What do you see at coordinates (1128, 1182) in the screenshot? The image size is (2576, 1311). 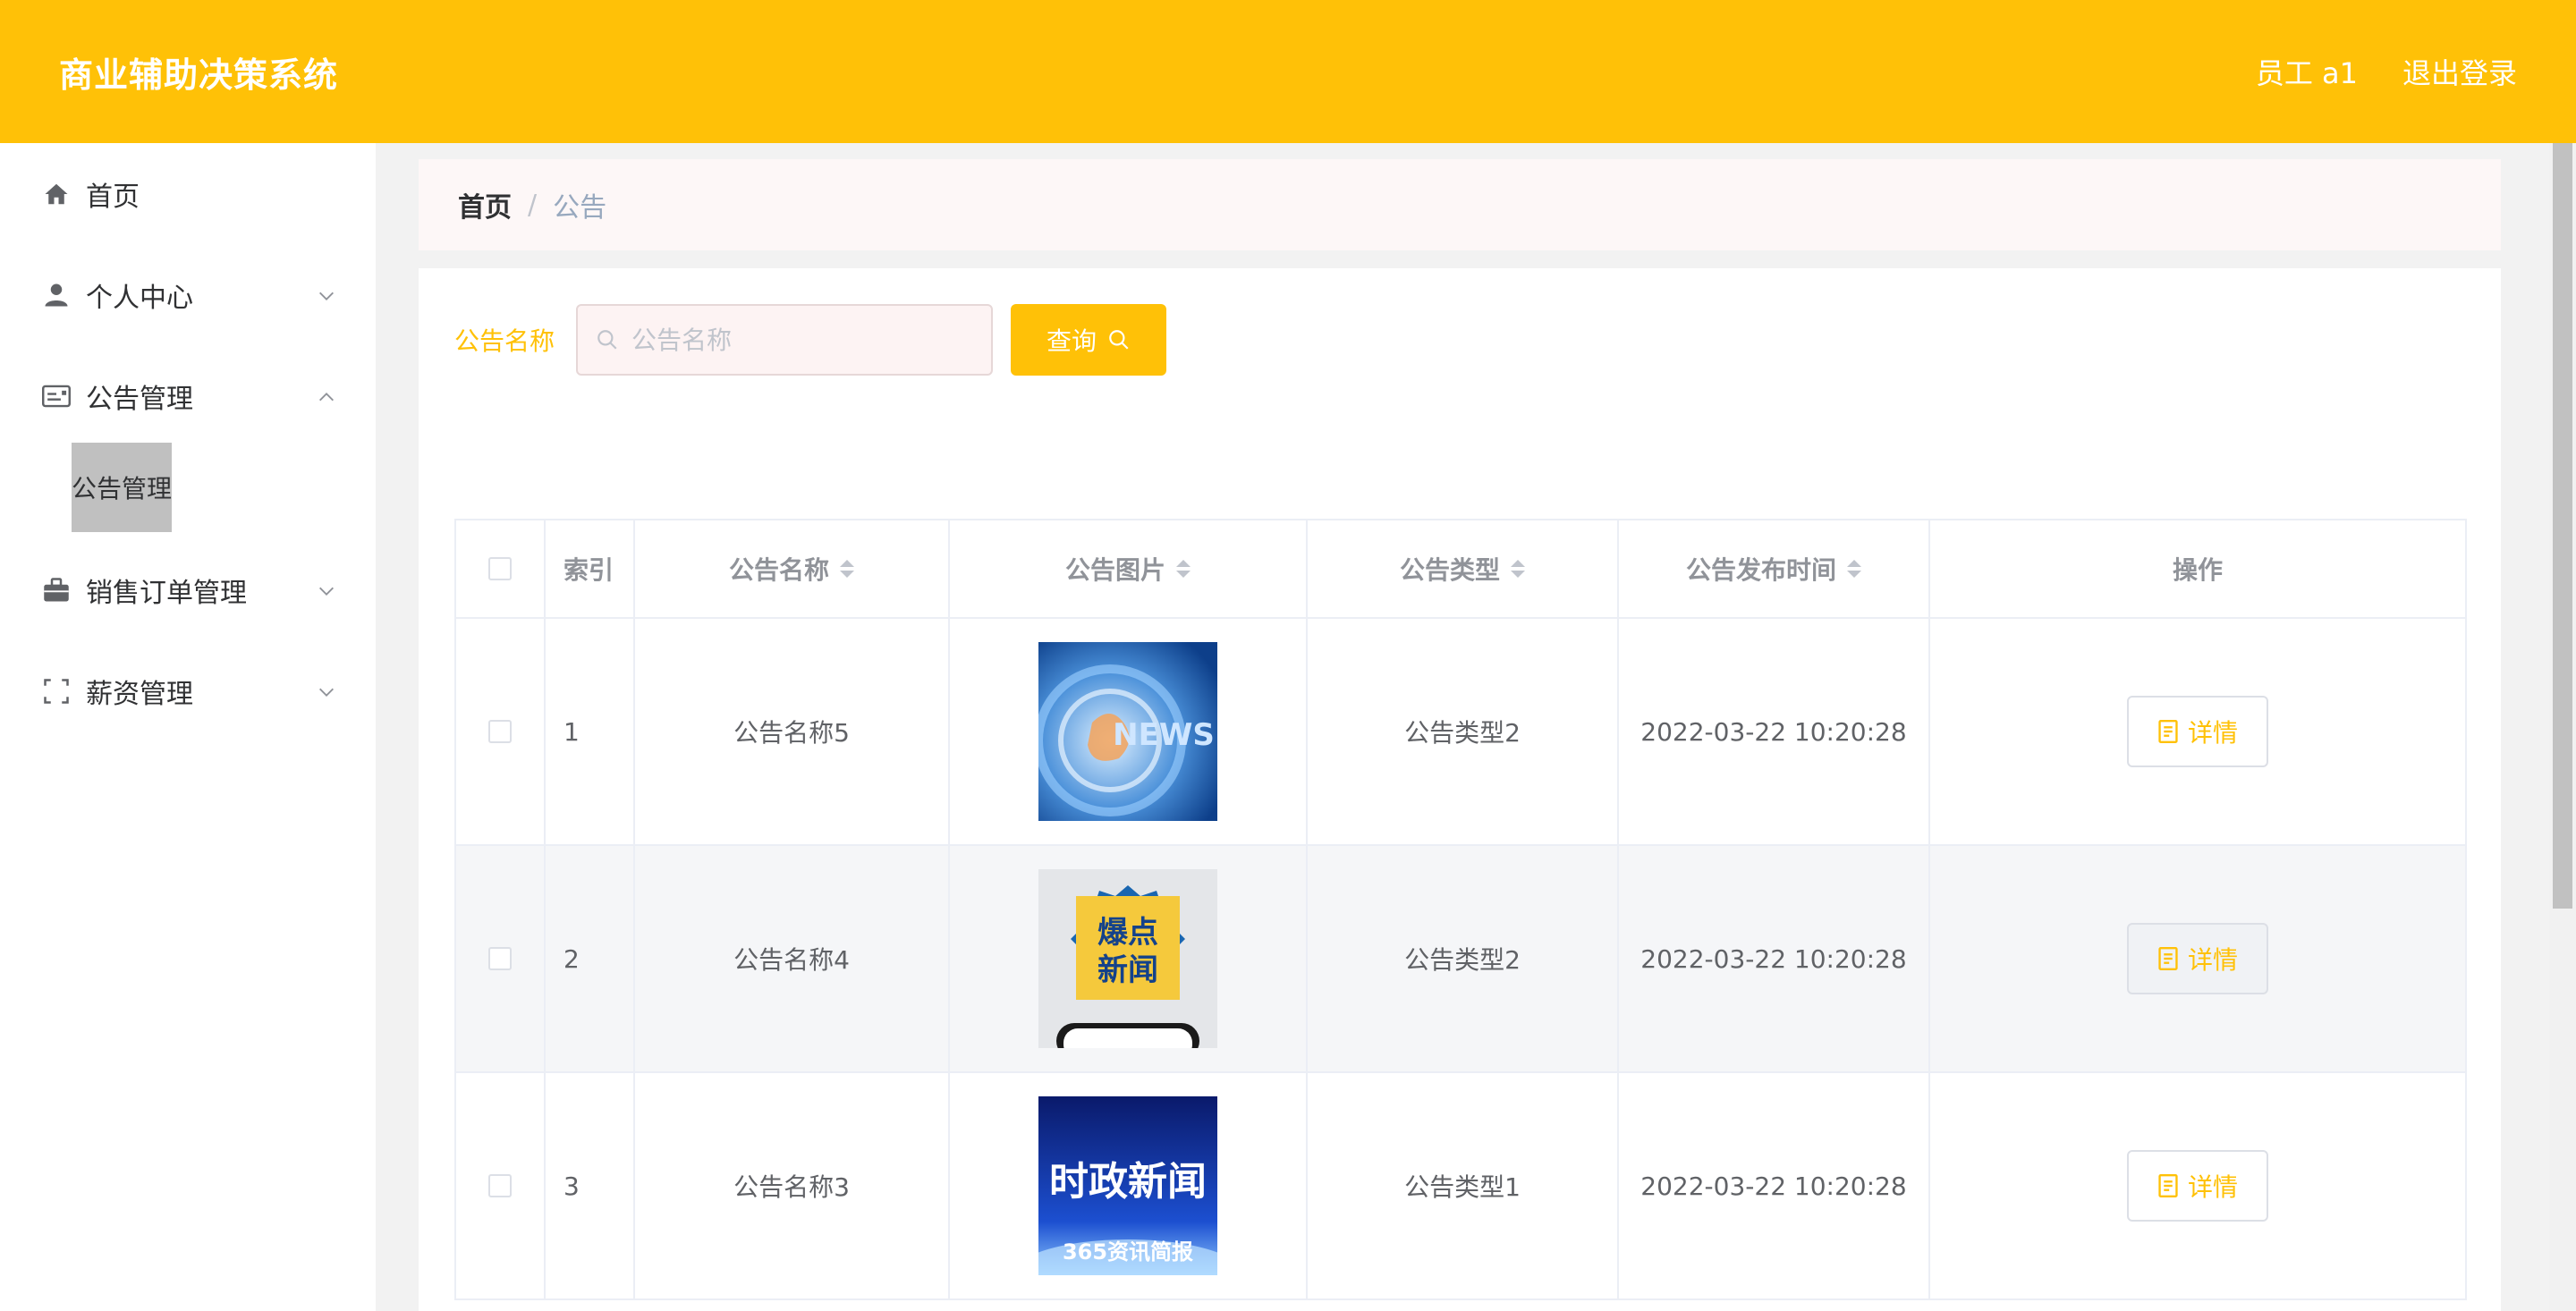 I see `thumbnail-title: 时政新闻` at bounding box center [1128, 1182].